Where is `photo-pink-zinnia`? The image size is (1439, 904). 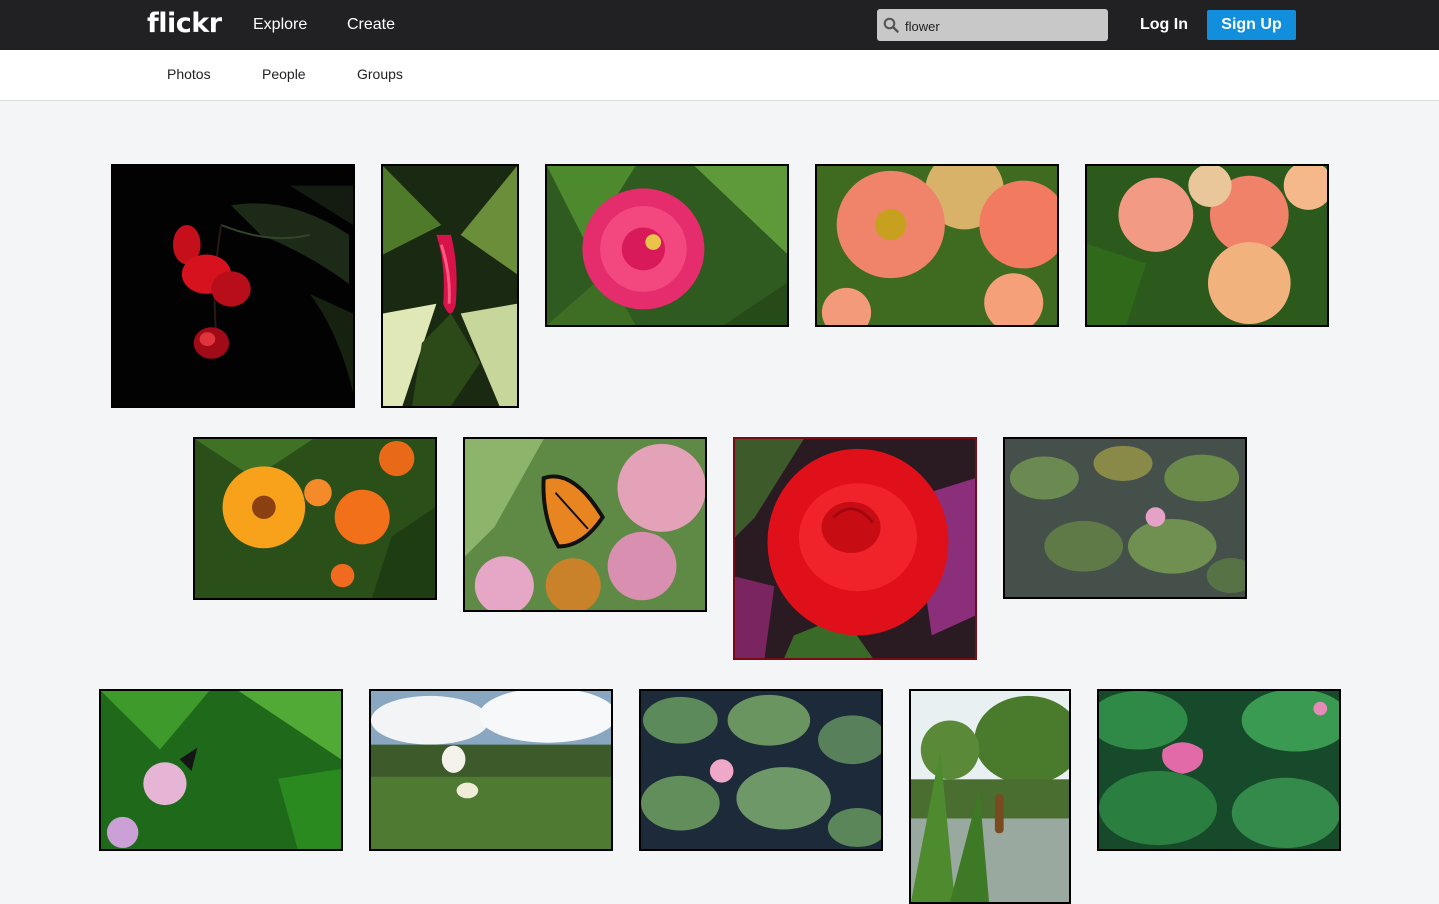
photo-pink-zinnia is located at coordinates (667, 245).